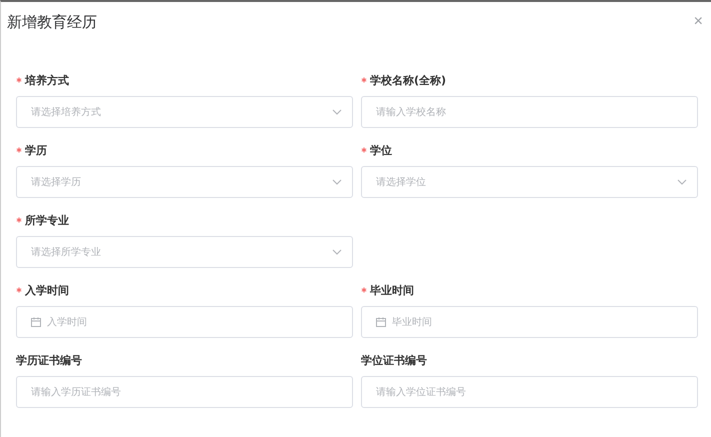 This screenshot has height=437, width=711. I want to click on select-field: 请选择所学专业, so click(184, 252).